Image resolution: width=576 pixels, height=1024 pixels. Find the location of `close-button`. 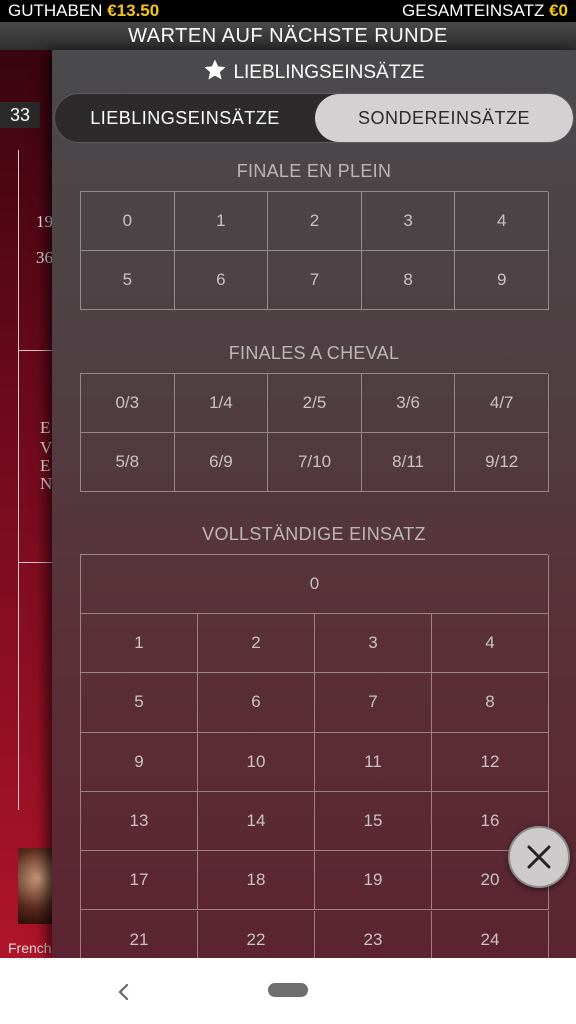

close-button is located at coordinates (539, 857).